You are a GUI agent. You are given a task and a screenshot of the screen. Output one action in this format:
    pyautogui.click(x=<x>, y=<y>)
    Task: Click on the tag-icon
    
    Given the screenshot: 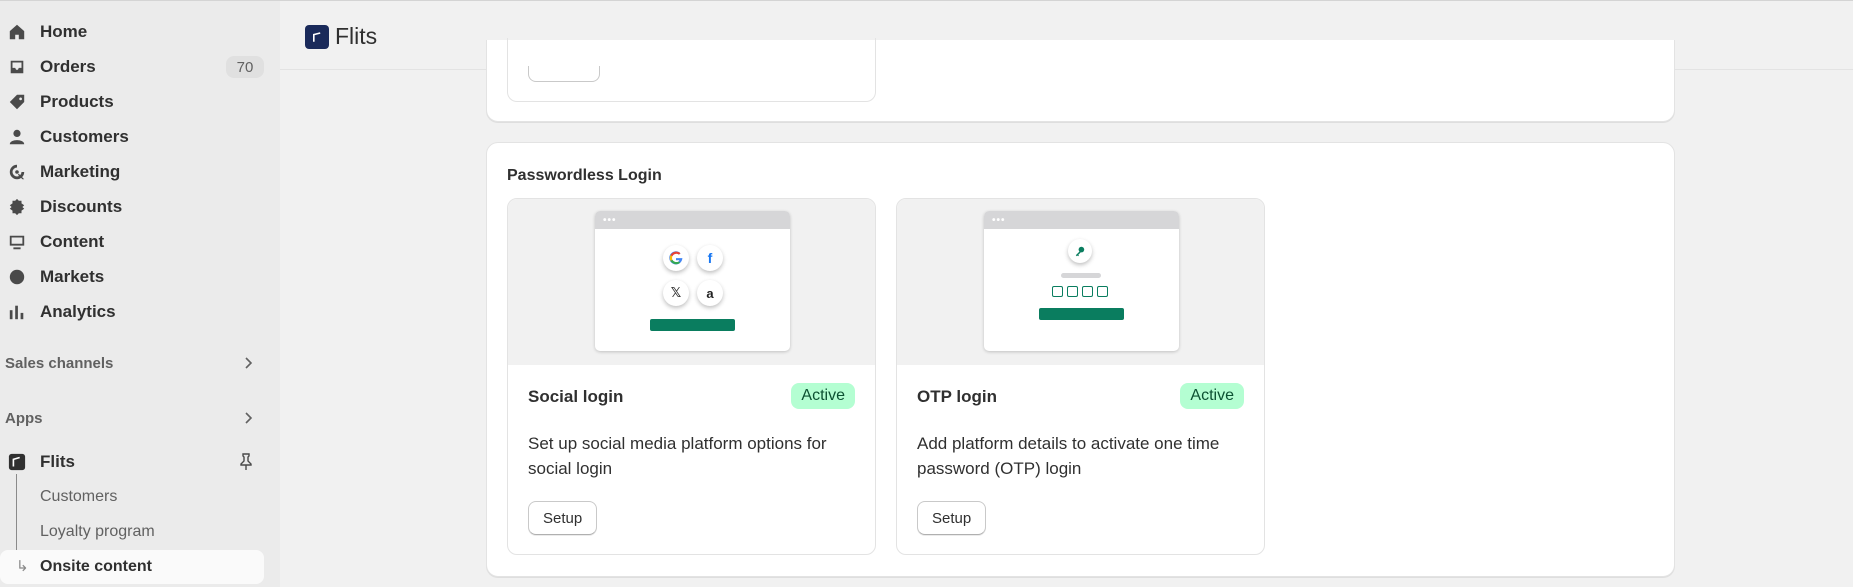 What is the action you would take?
    pyautogui.click(x=17, y=102)
    